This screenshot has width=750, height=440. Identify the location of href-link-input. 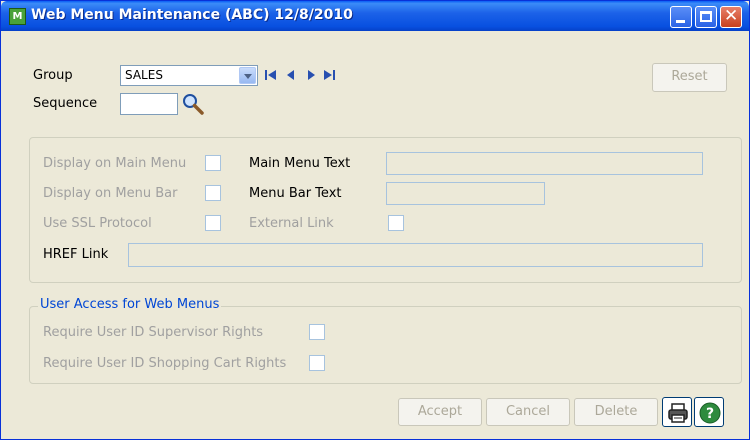
(415, 255).